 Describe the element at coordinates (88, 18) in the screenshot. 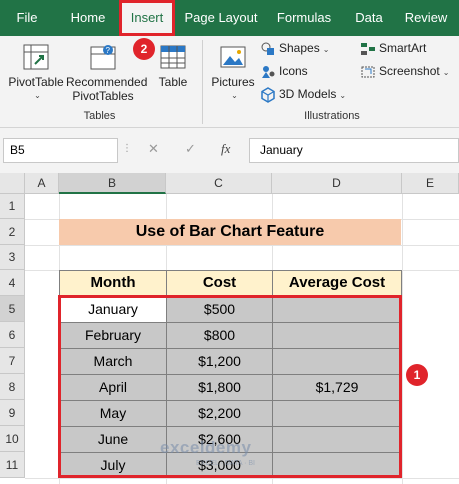

I see `tab-home: Home` at that location.